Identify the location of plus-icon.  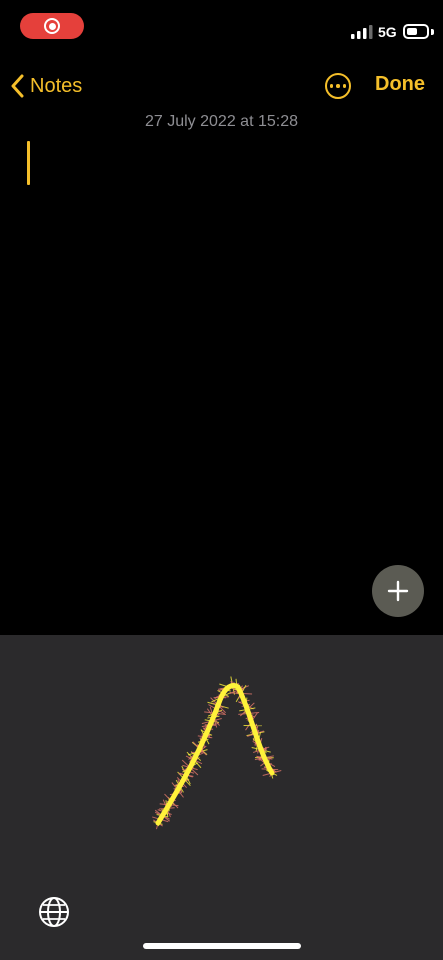
(398, 591).